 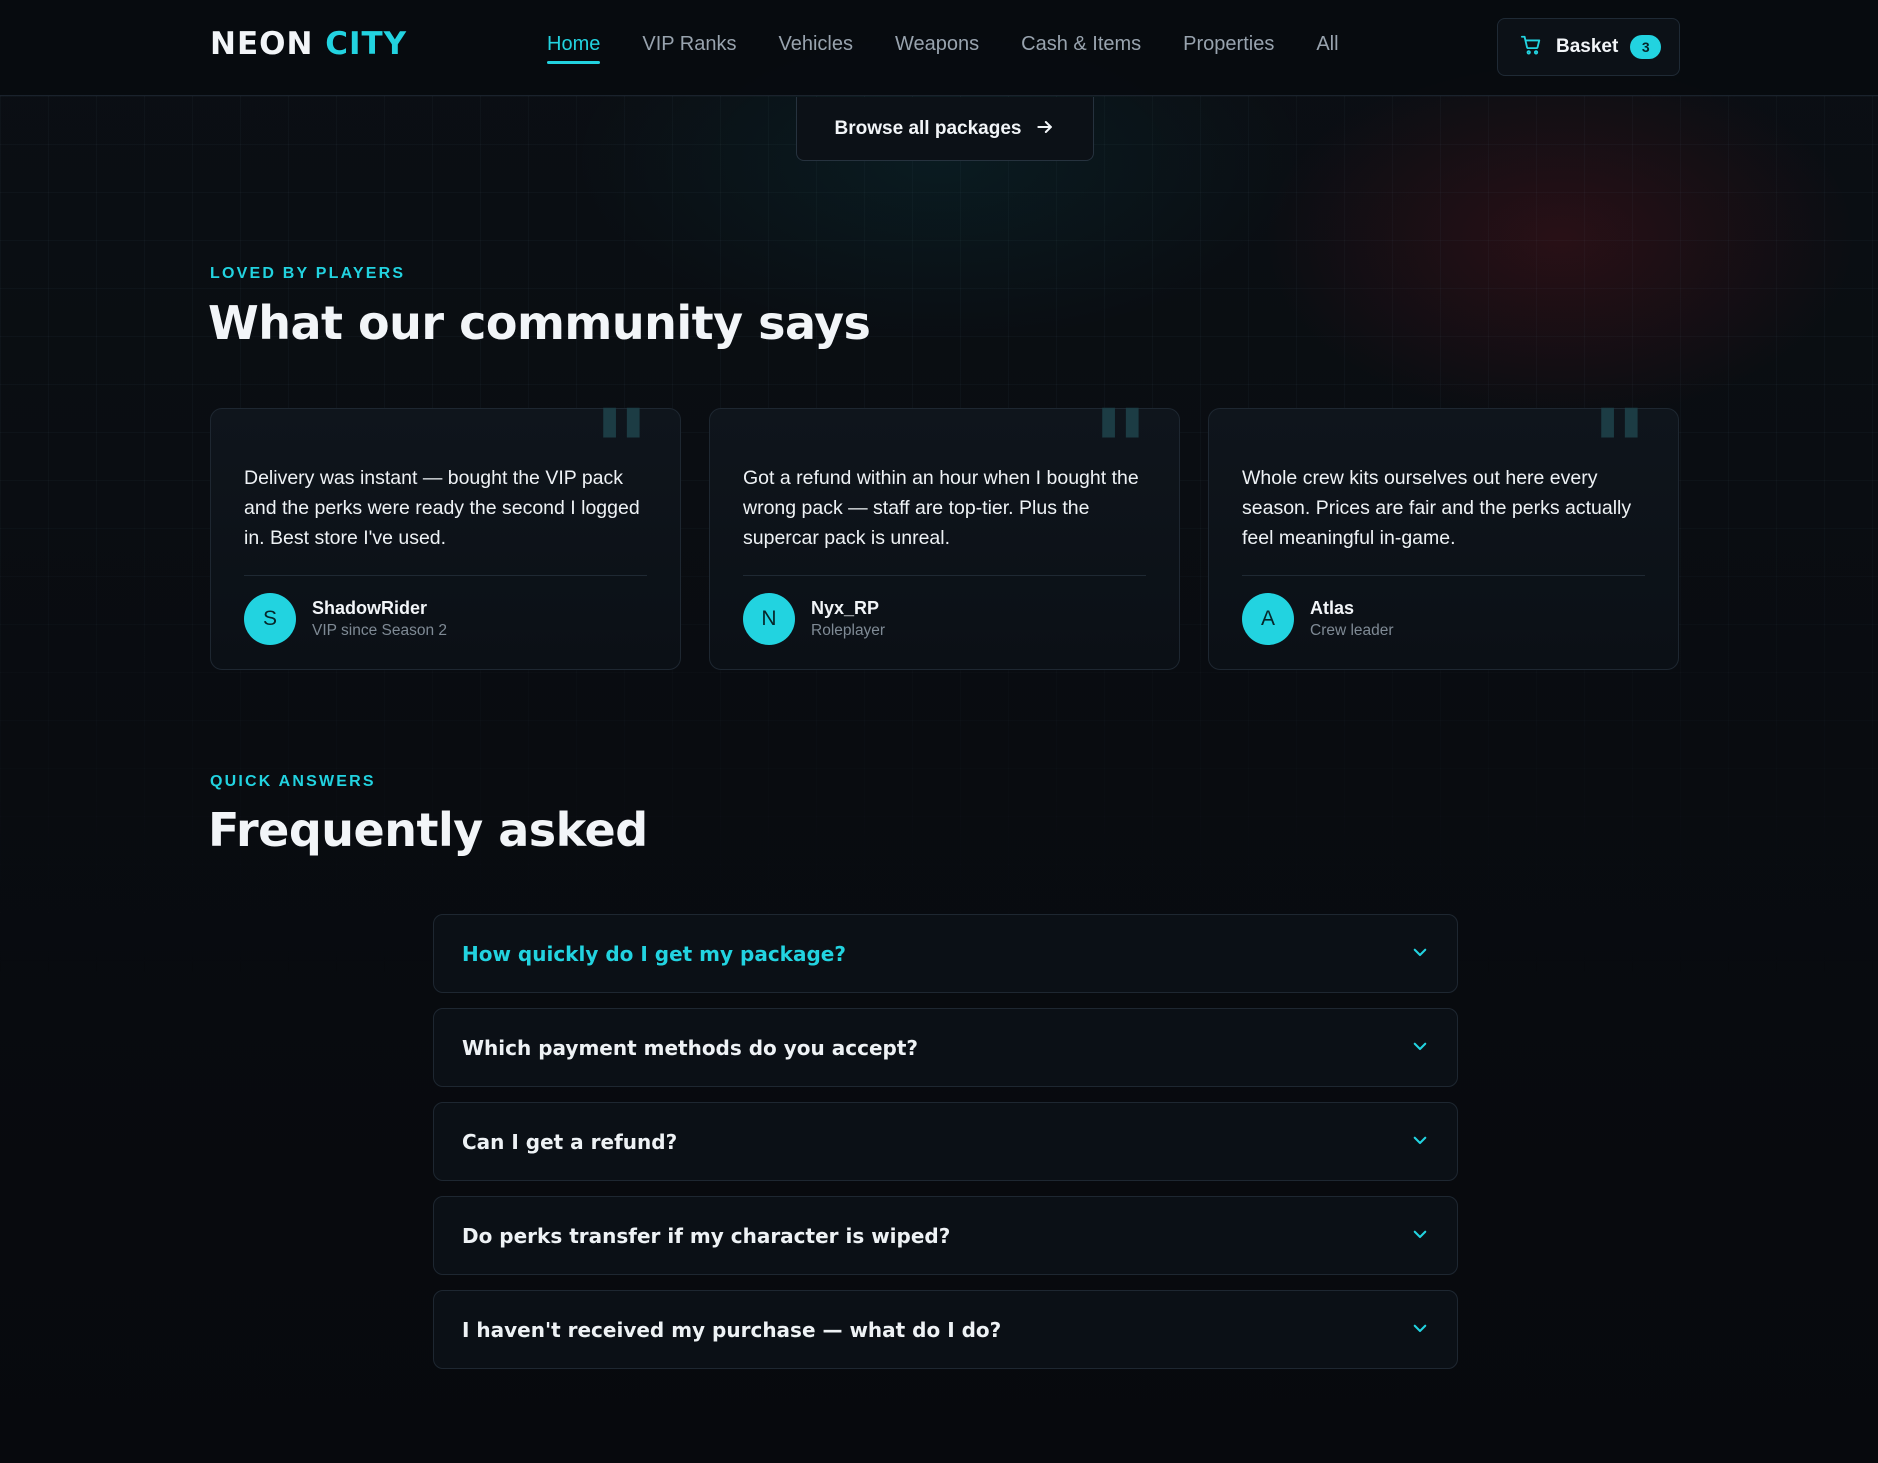 What do you see at coordinates (270, 619) in the screenshot?
I see `avatar: S` at bounding box center [270, 619].